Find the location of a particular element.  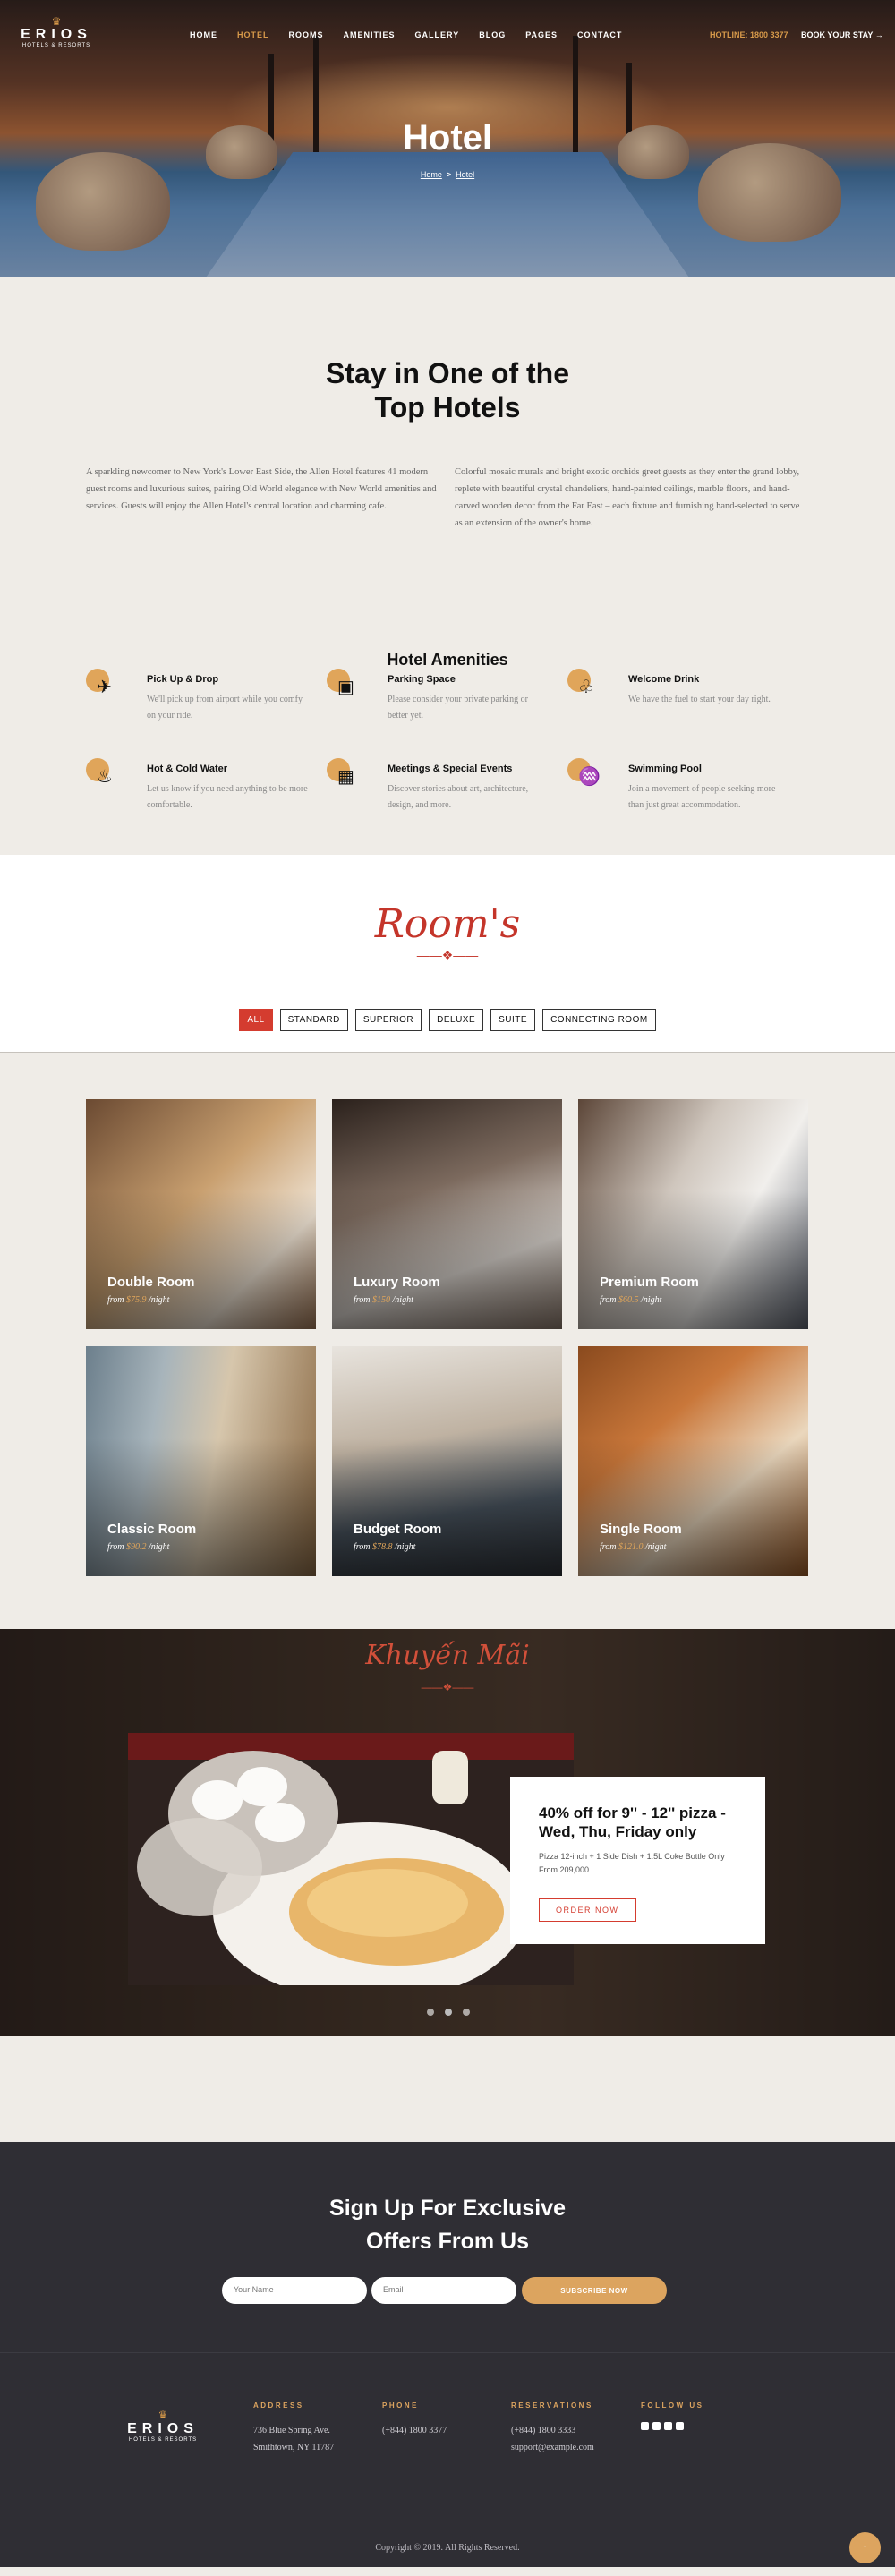

footer-logo: ♛ ERIOS HOTELS & RESORTS is located at coordinates (163, 2426).